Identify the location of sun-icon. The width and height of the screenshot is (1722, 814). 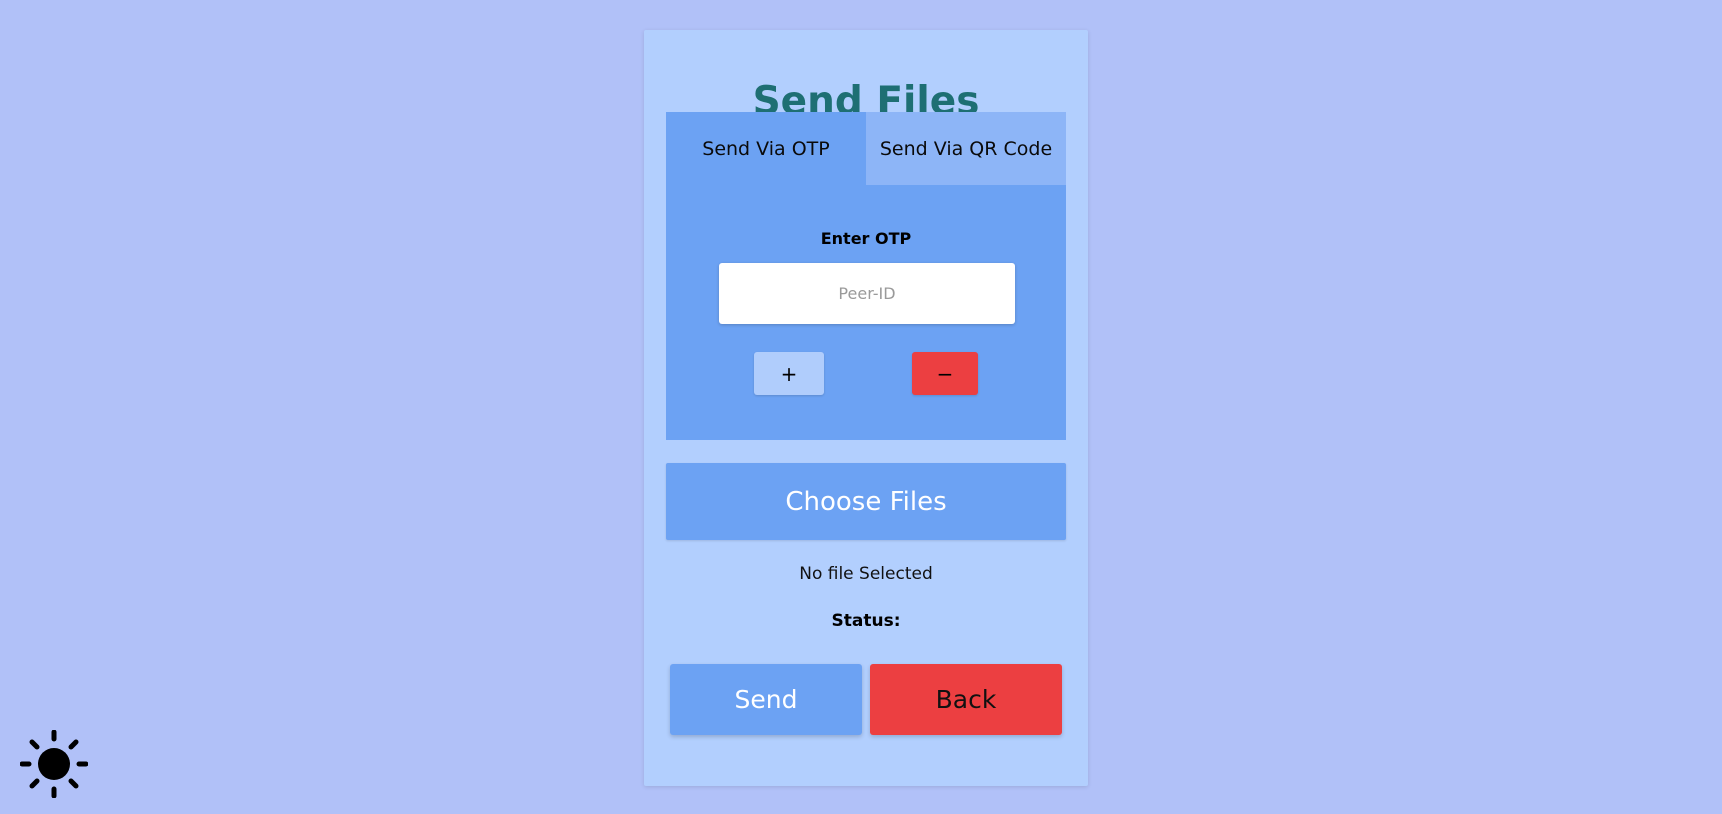
(54, 764).